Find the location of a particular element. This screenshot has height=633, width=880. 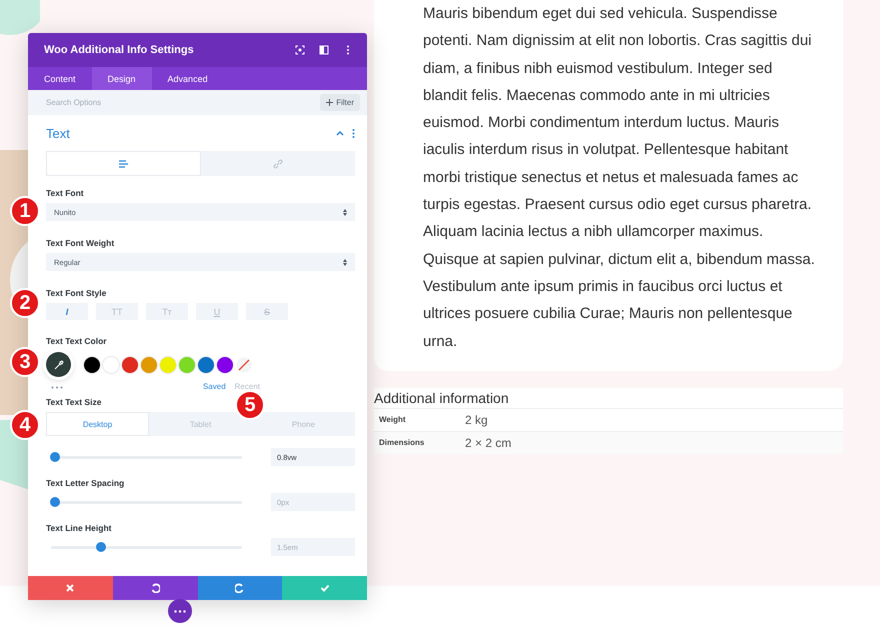

eyedropper-icon is located at coordinates (59, 365).